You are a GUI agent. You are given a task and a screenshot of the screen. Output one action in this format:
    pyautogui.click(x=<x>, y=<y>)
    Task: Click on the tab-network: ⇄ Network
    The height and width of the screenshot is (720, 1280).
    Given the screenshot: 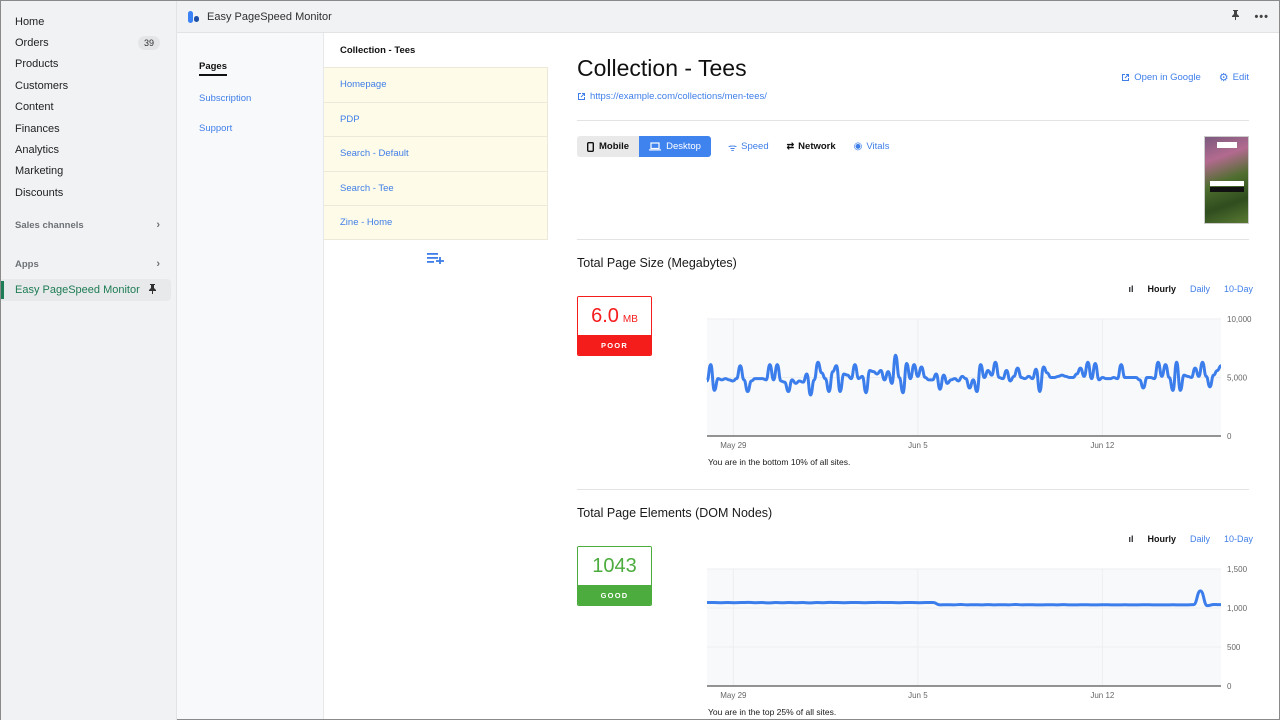 What is the action you would take?
    pyautogui.click(x=811, y=146)
    